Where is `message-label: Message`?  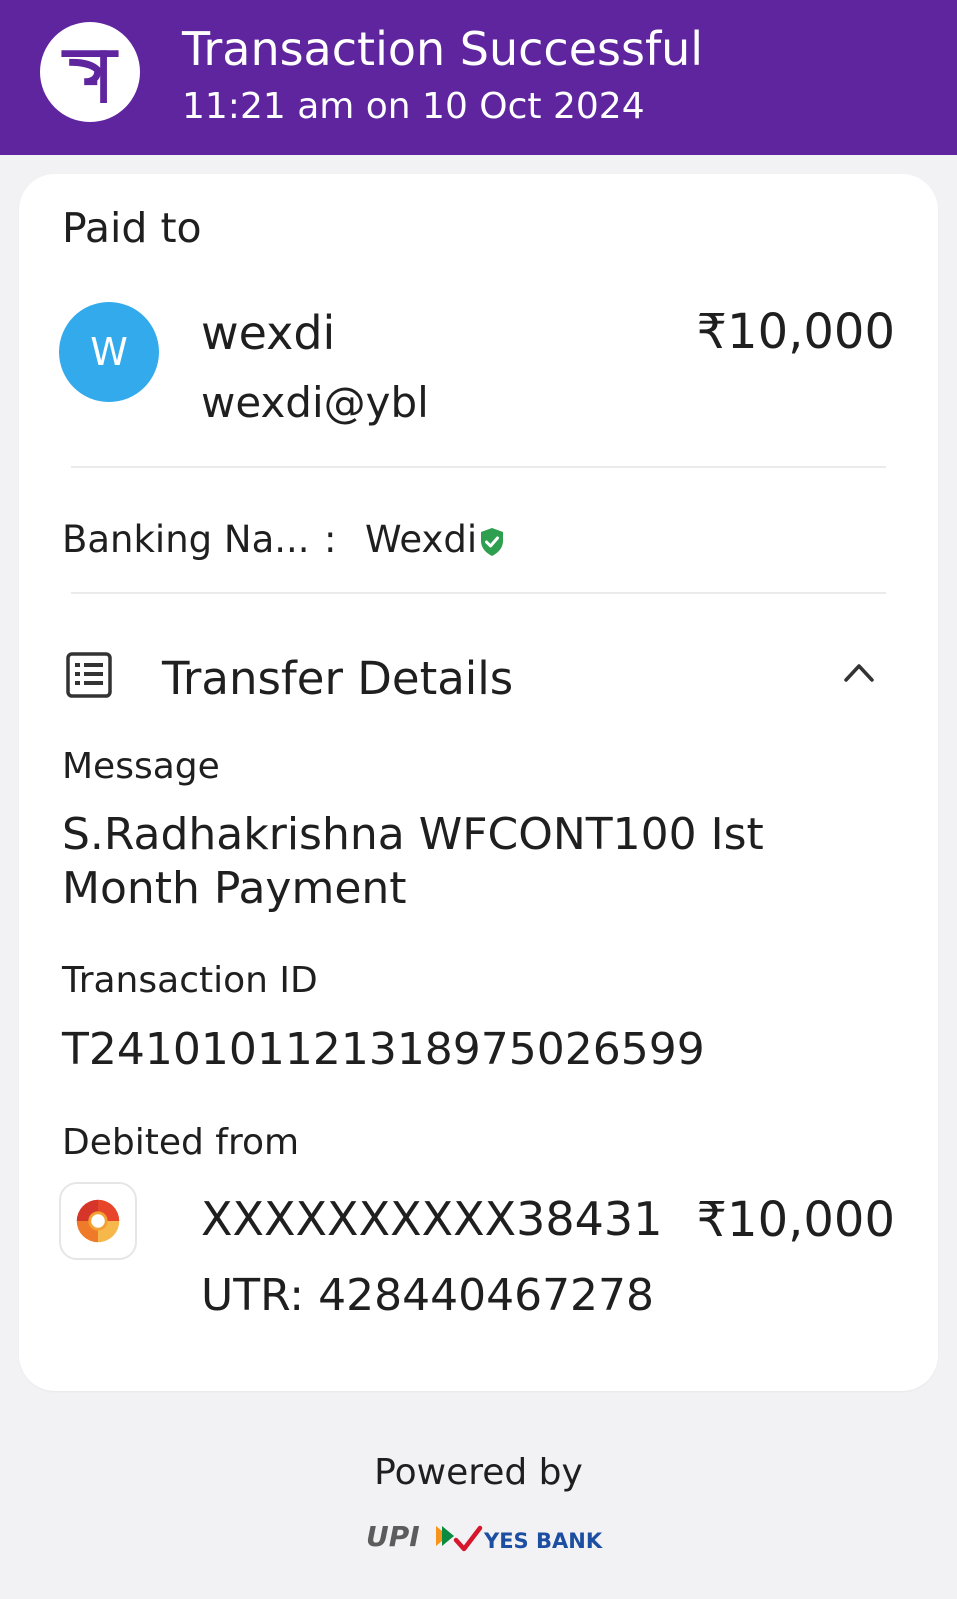 message-label: Message is located at coordinates (141, 766).